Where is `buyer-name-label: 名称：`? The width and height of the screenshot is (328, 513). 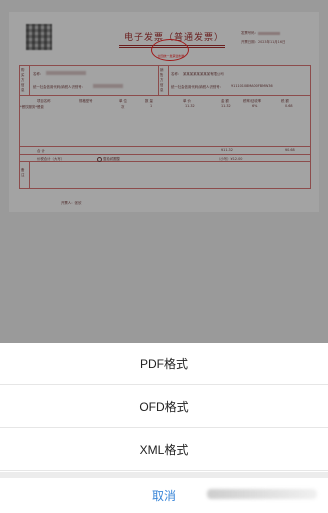
buyer-name-label: 名称： is located at coordinates (38, 74).